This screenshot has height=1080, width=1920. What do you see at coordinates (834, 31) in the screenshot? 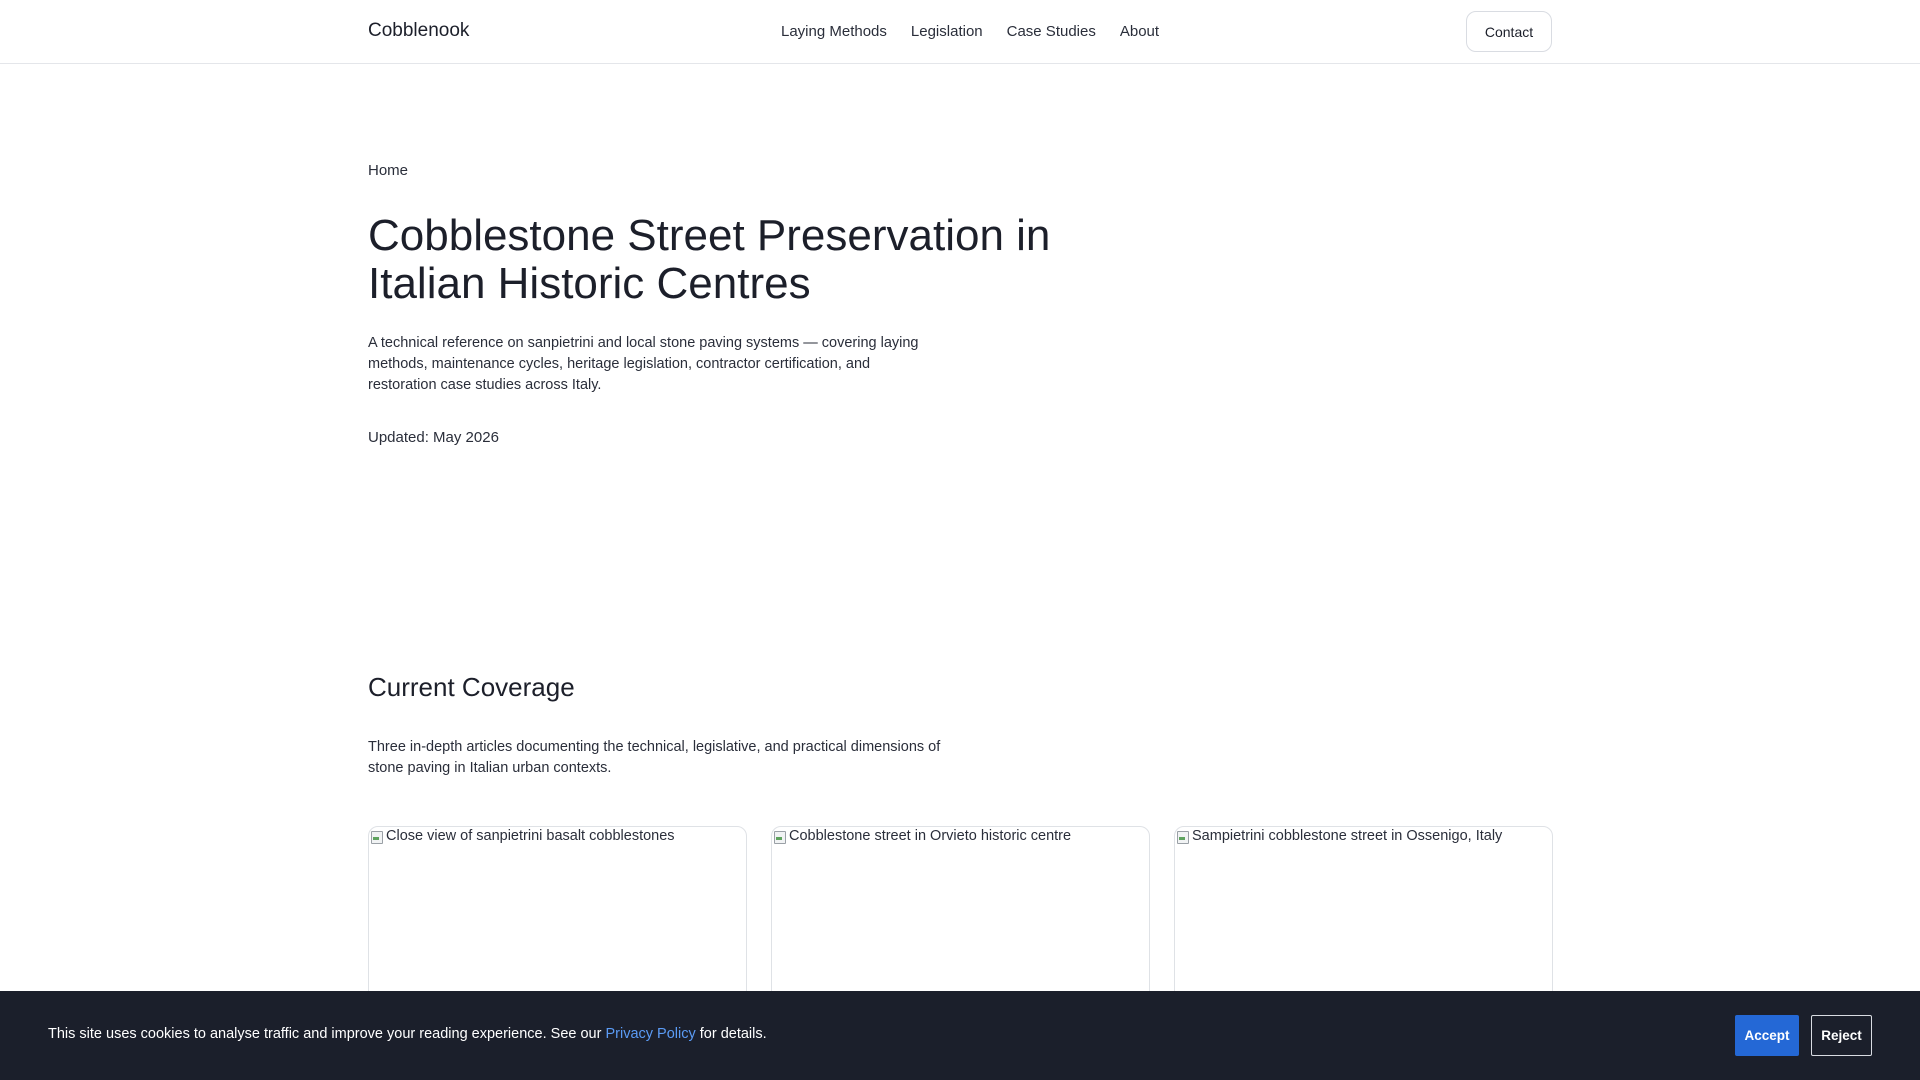
I see `nav-laying-methods: Laying Methods` at bounding box center [834, 31].